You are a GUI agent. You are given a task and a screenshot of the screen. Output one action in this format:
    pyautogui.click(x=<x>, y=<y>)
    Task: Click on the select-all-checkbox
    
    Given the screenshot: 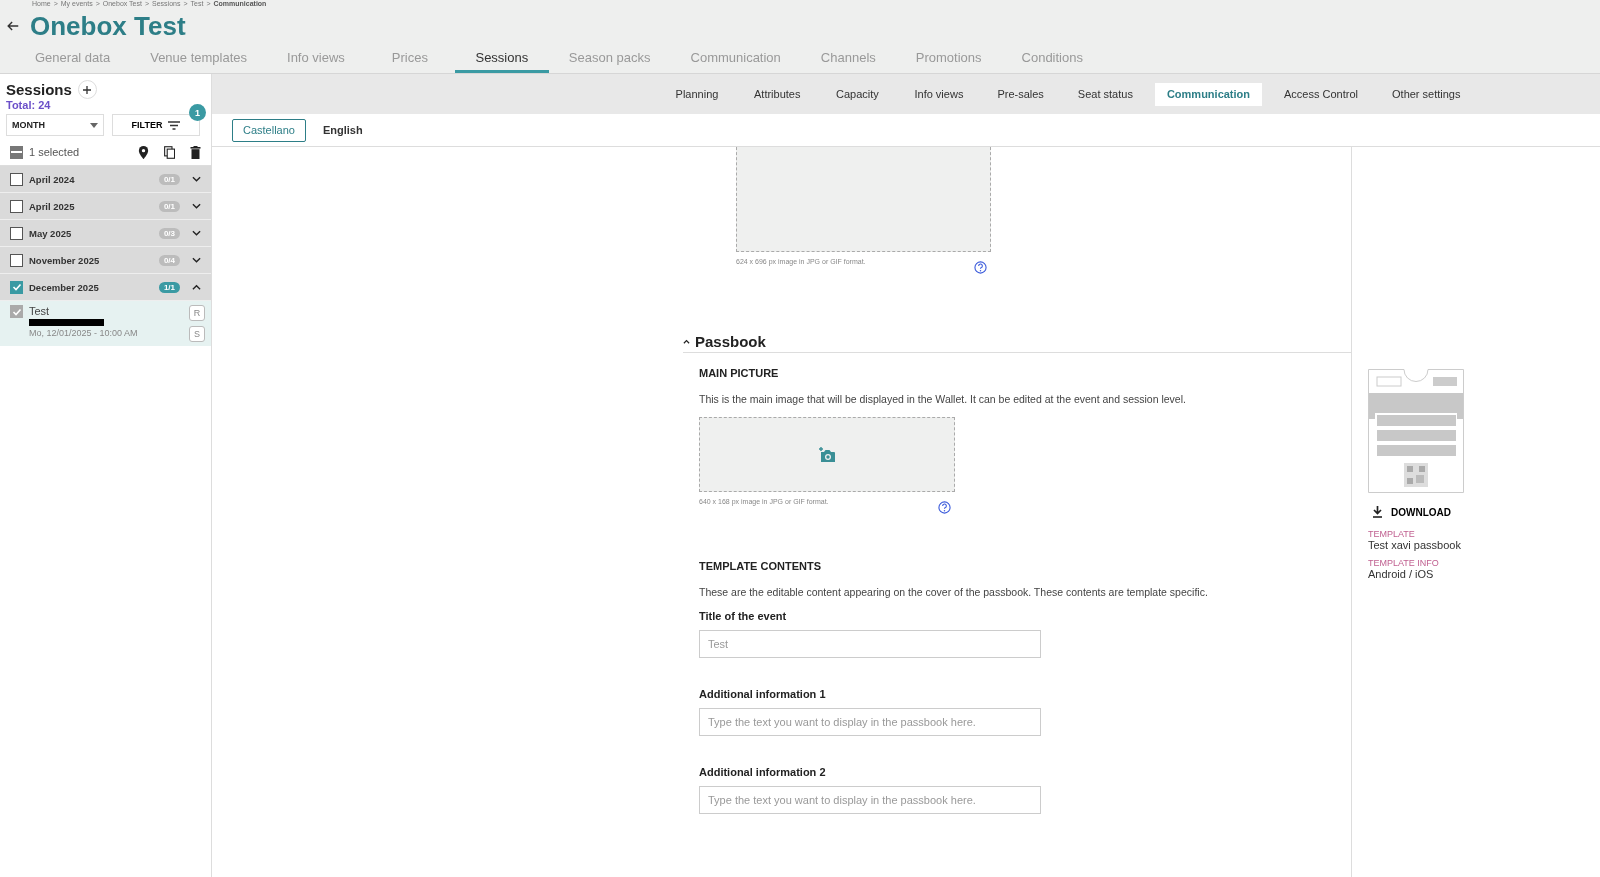 What is the action you would take?
    pyautogui.click(x=16, y=152)
    